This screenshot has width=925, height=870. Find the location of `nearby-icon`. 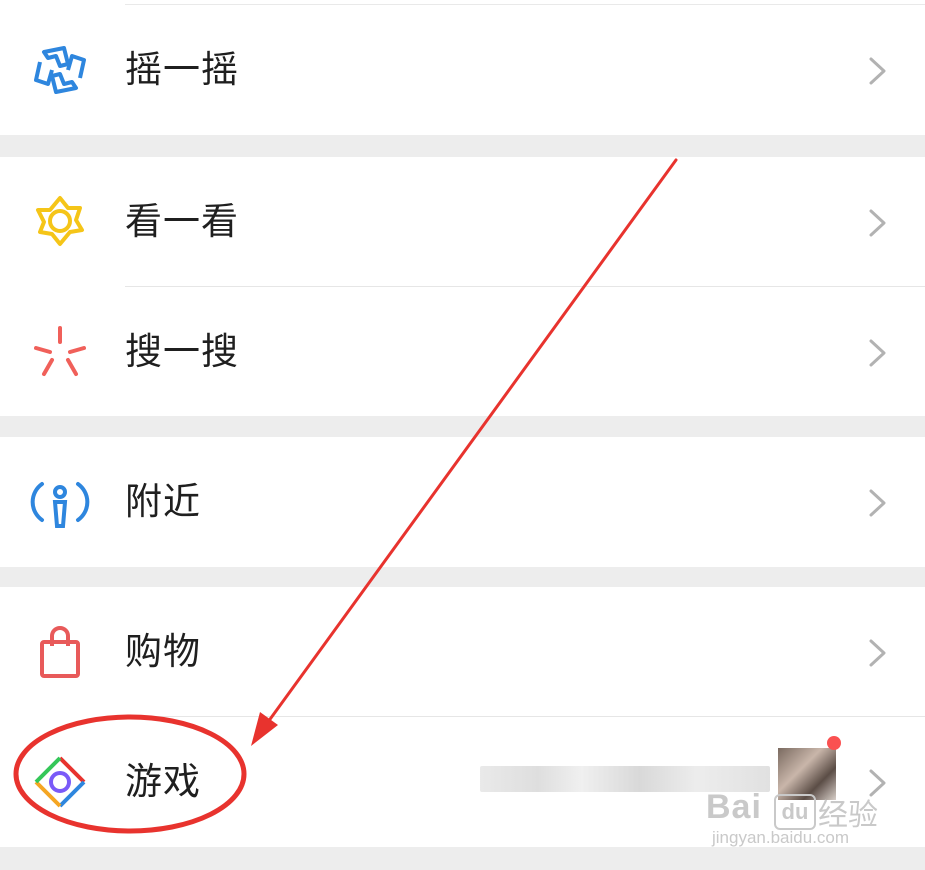

nearby-icon is located at coordinates (60, 502).